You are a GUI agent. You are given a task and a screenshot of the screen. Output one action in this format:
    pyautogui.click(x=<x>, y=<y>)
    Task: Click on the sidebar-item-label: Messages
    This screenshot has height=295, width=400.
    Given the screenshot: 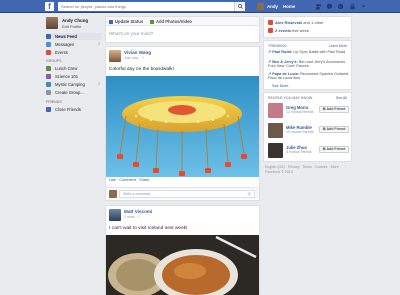 What is the action you would take?
    pyautogui.click(x=65, y=44)
    